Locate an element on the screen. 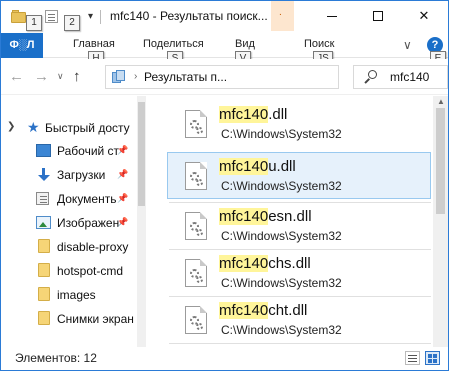 Image resolution: width=449 pixels, height=371 pixels. tab-share: Поделиться is located at coordinates (173, 44).